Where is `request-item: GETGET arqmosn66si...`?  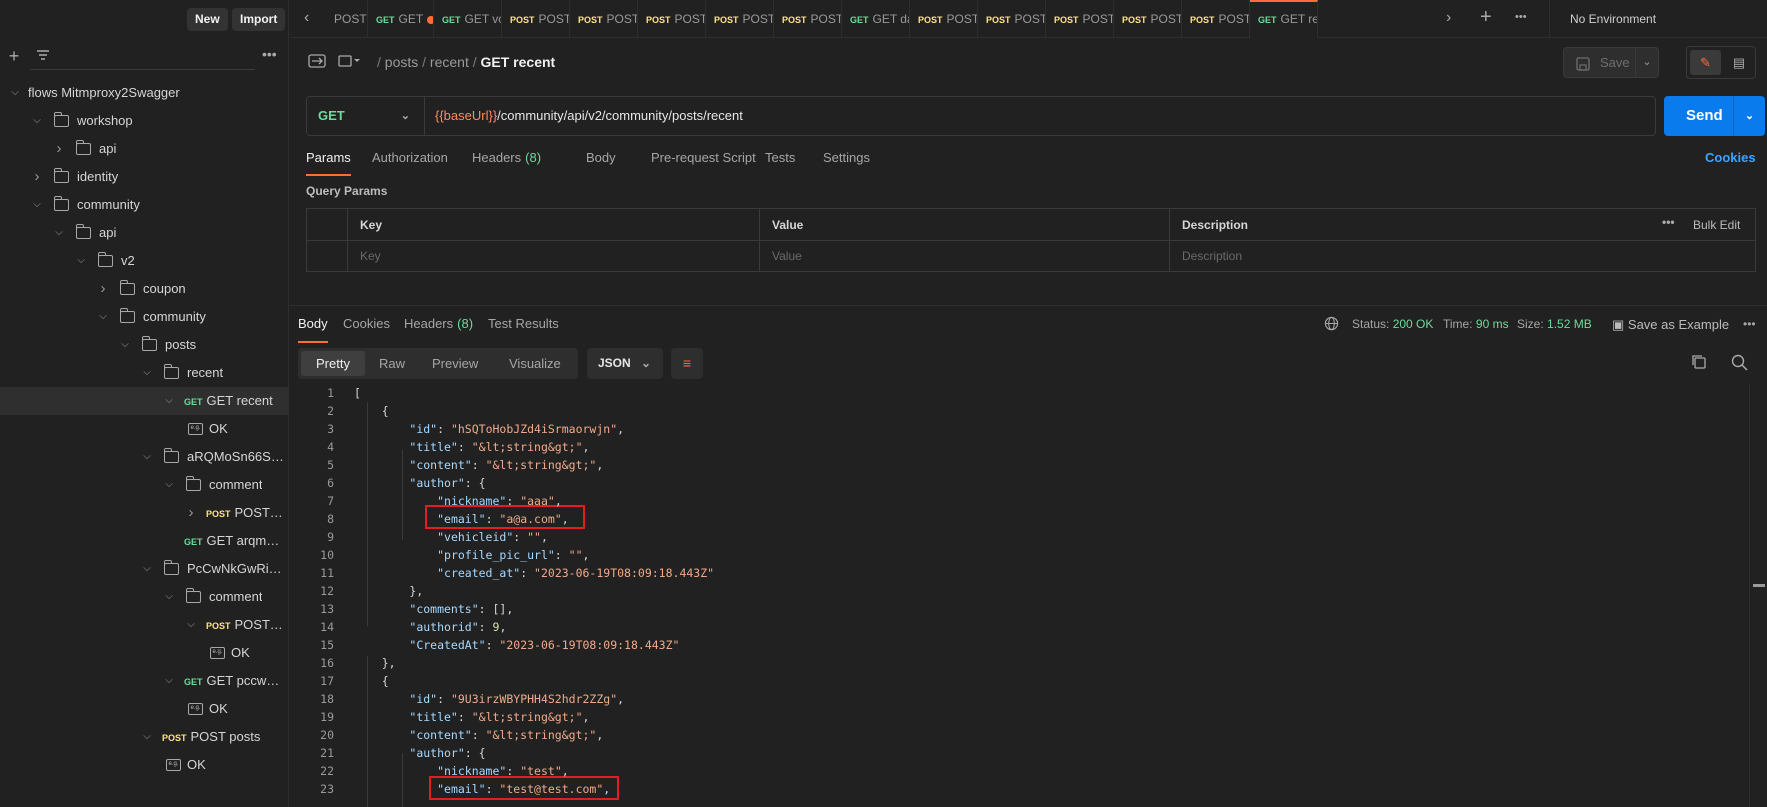 request-item: GETGET arqmosn66si... is located at coordinates (144, 541).